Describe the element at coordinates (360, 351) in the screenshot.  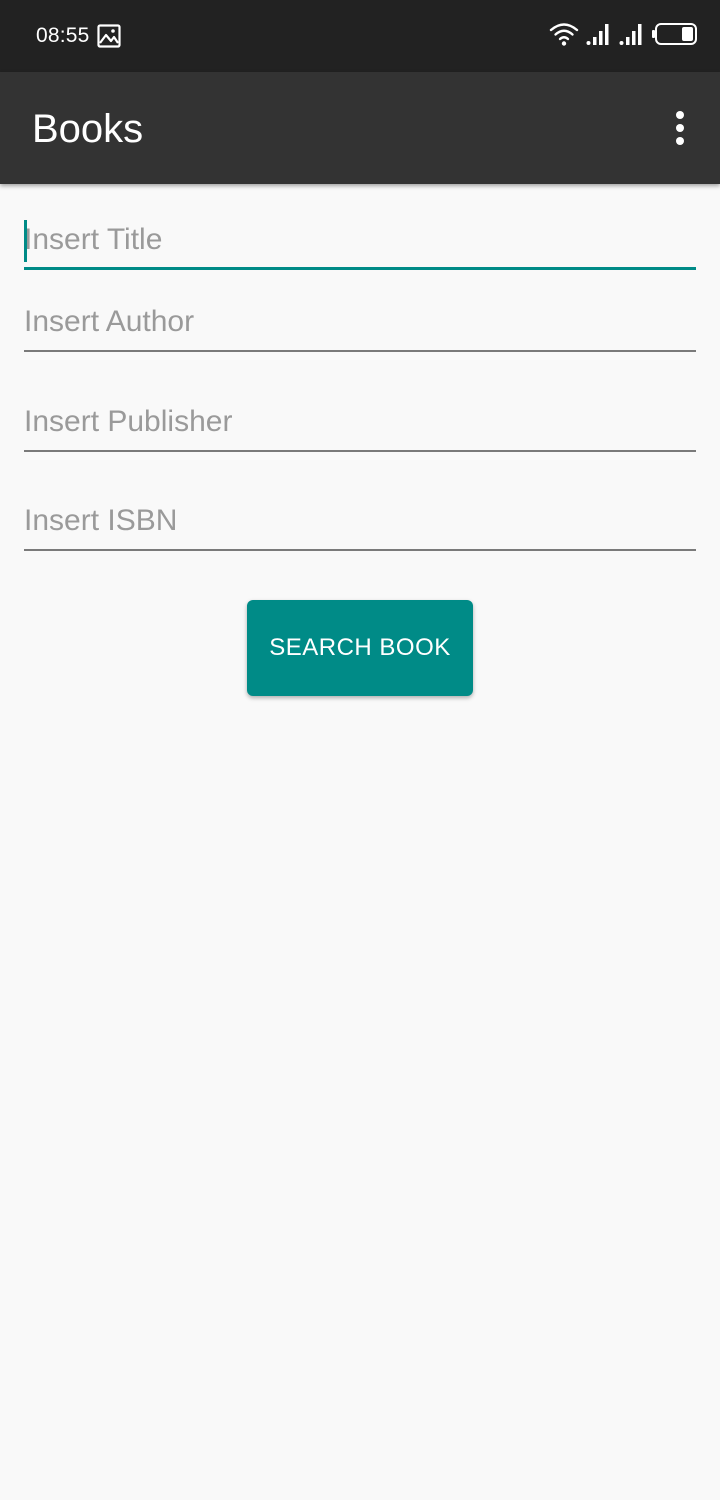
I see `author-underline` at that location.